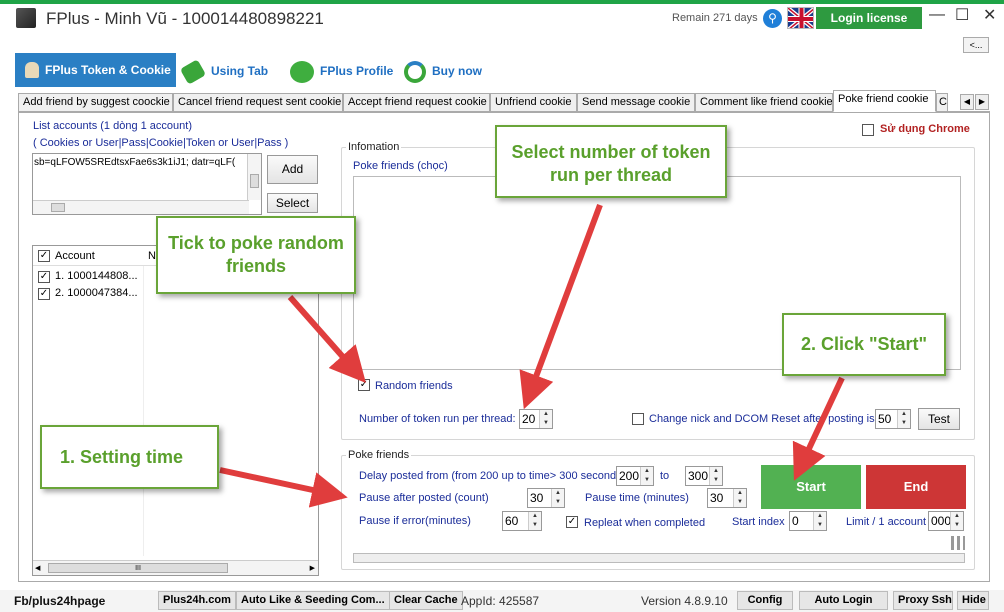  What do you see at coordinates (129, 457) in the screenshot?
I see `callout-setting-time: 1. Setting time` at bounding box center [129, 457].